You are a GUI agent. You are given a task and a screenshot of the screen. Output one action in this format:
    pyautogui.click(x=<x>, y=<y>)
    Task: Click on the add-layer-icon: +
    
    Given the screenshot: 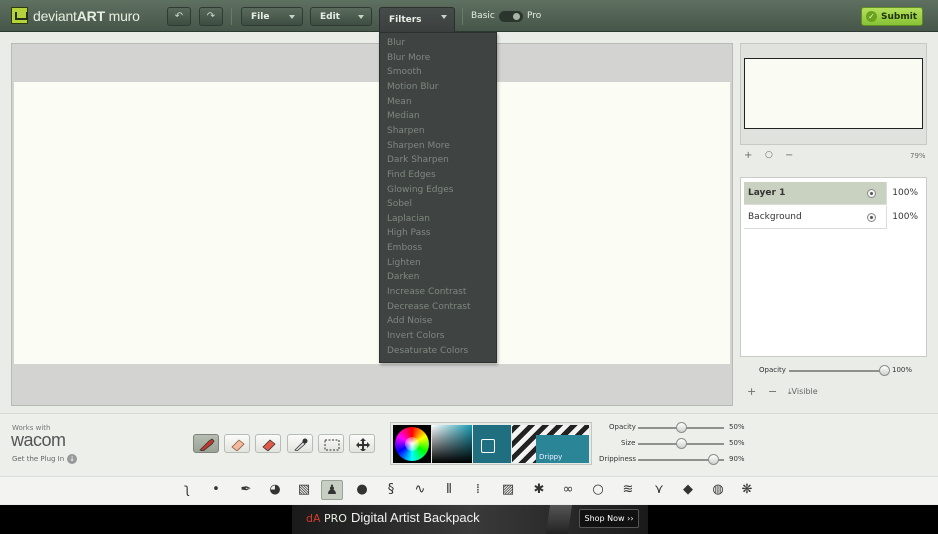 What is the action you would take?
    pyautogui.click(x=751, y=391)
    